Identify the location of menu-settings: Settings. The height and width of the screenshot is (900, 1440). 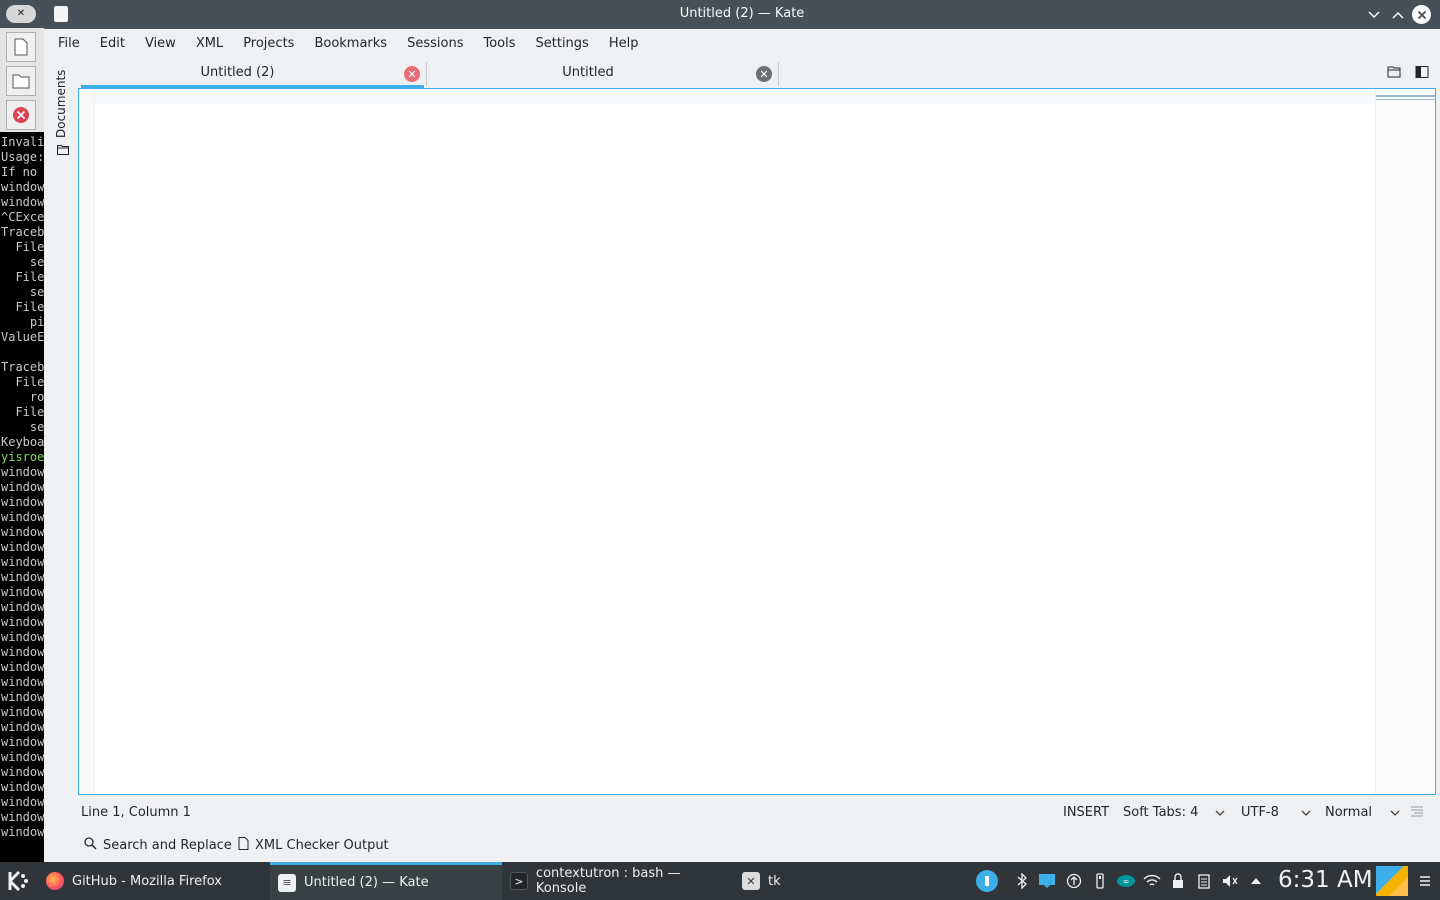
(562, 44).